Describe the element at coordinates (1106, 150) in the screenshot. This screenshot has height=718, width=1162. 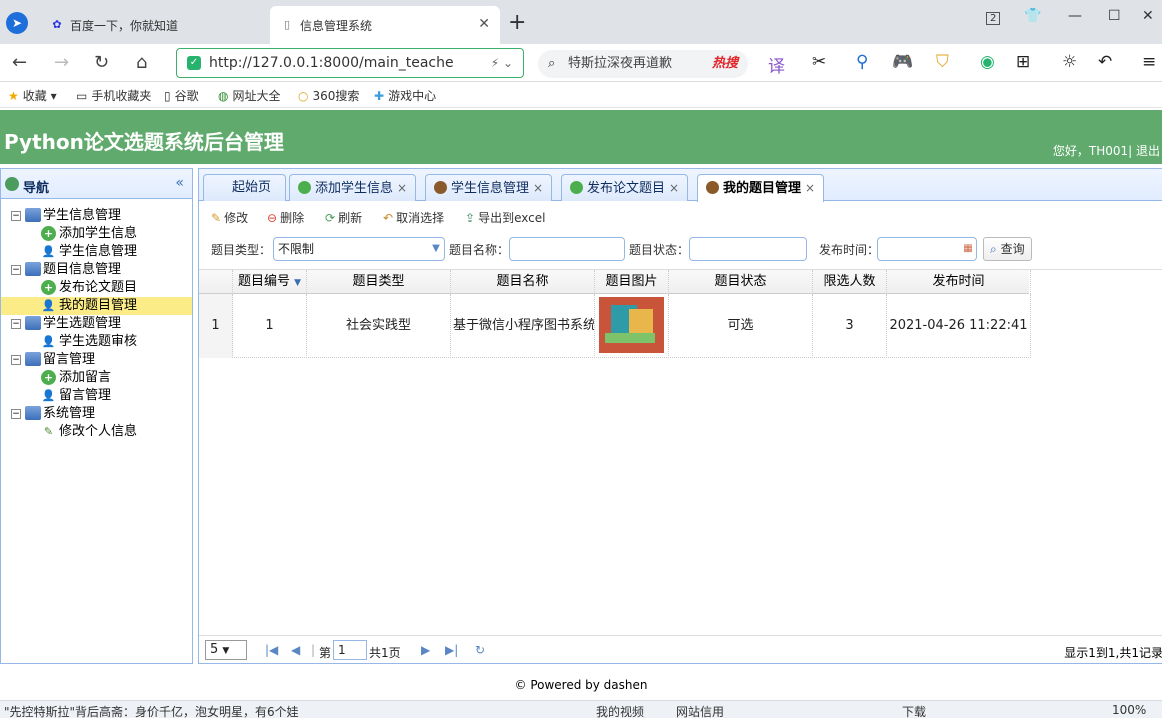
I see `user-logout-link: 您好，TH001| 退出` at that location.